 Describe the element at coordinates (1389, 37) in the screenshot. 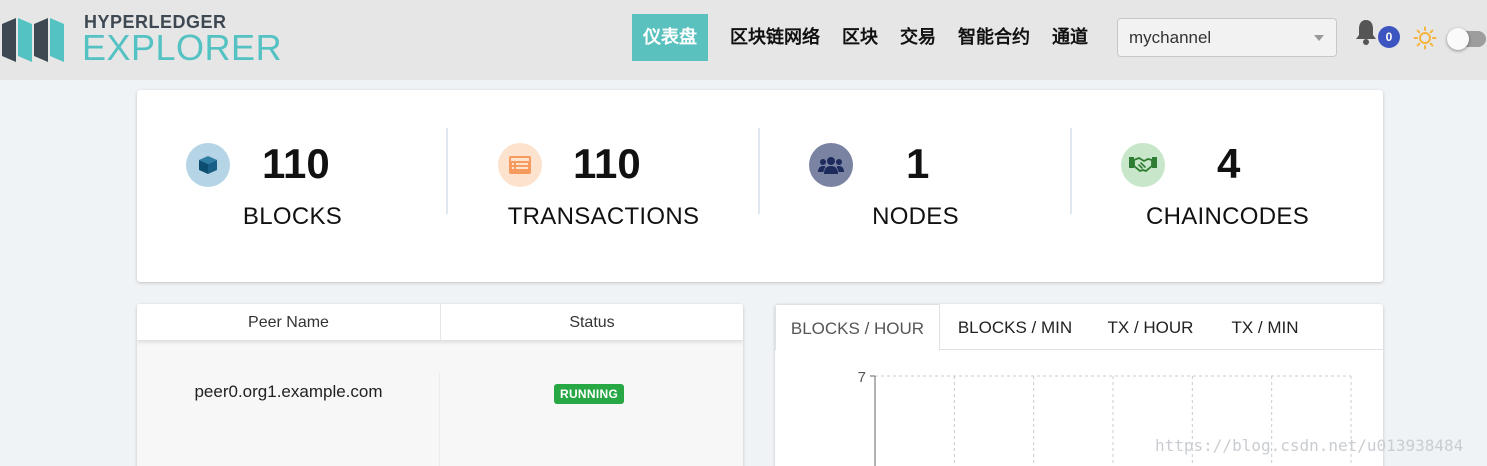

I see `notification-count-badge: 0` at that location.